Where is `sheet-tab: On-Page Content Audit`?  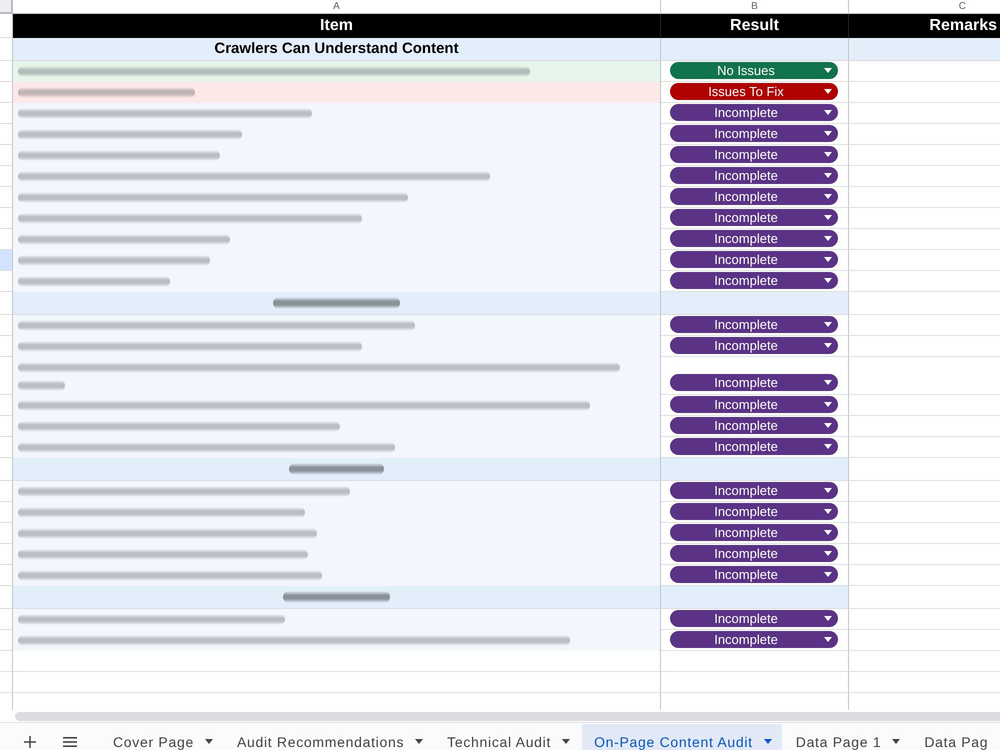
sheet-tab: On-Page Content Audit is located at coordinates (682, 737).